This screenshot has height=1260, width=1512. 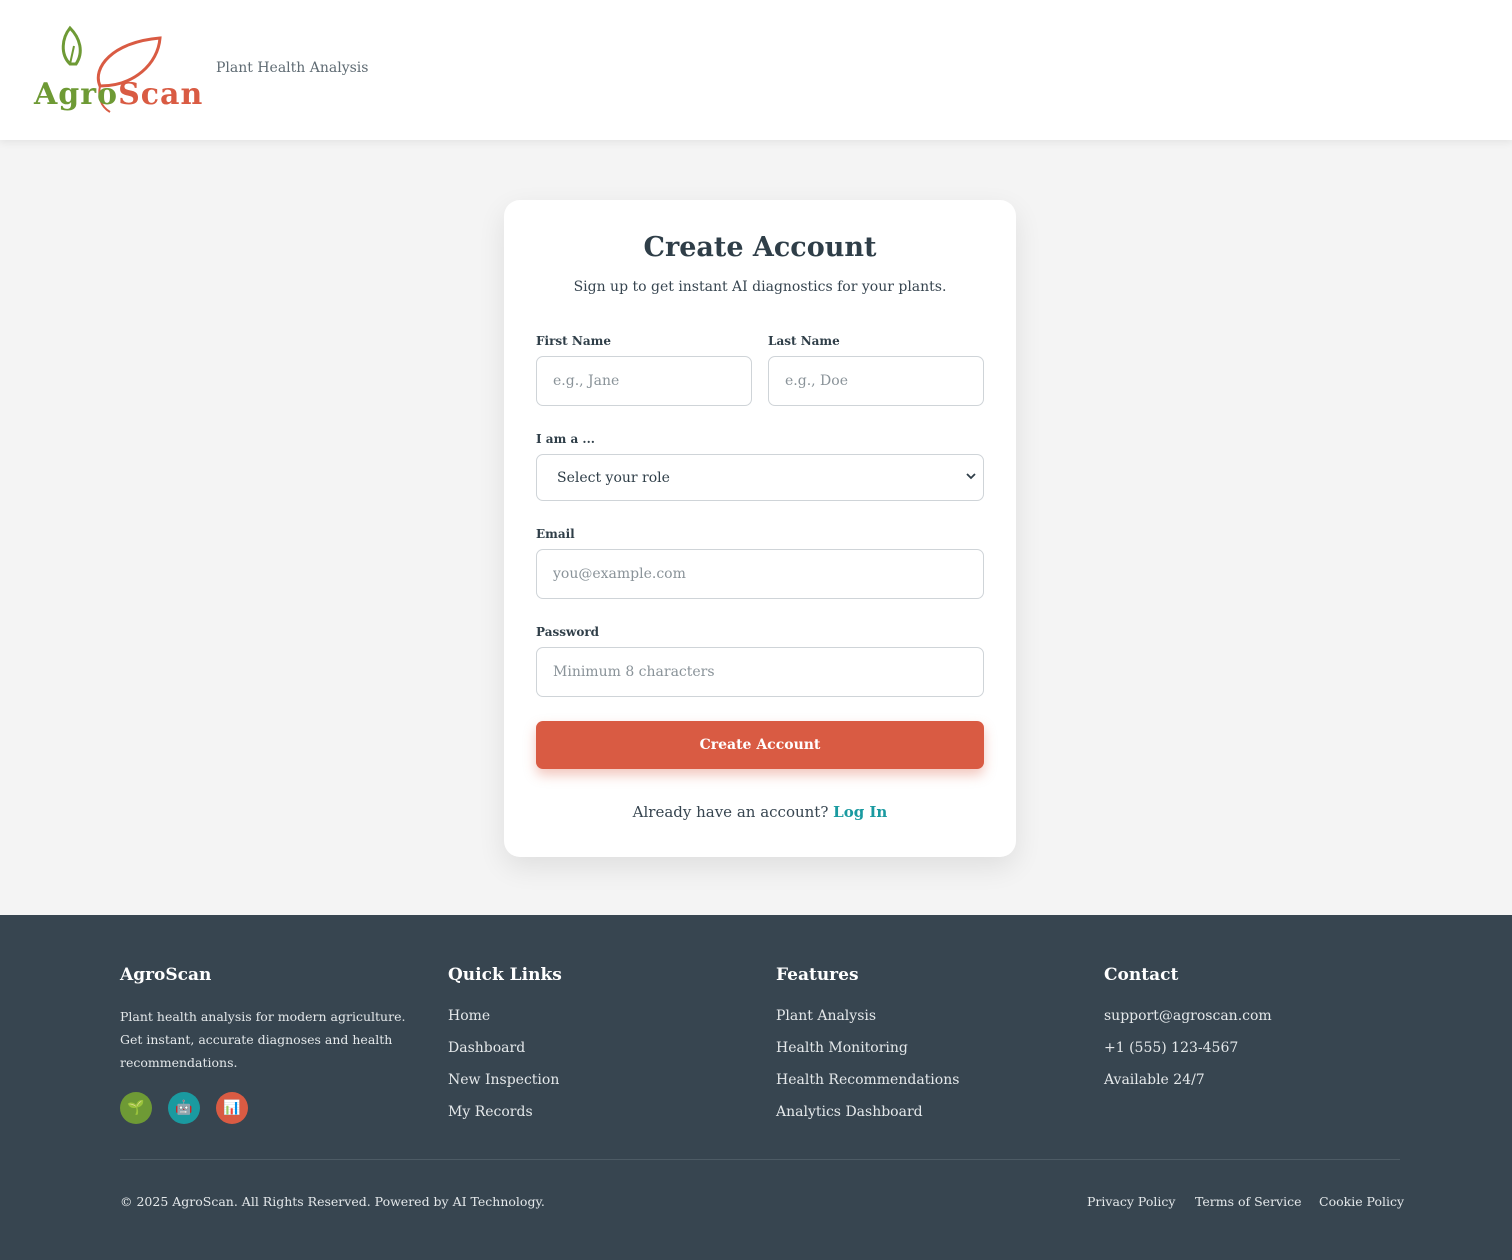 I want to click on seedling-icon: 🌱, so click(x=136, y=1108).